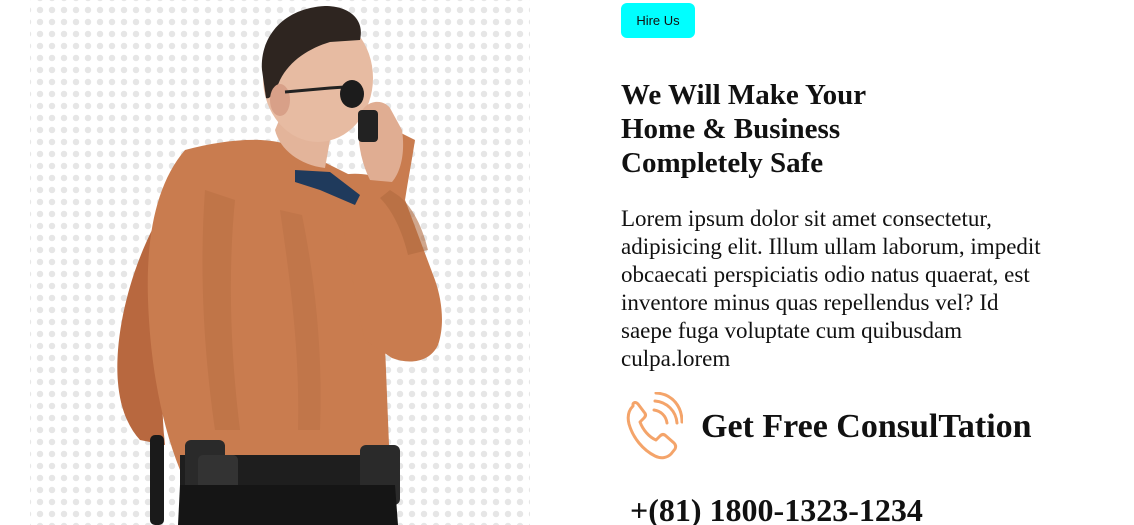 This screenshot has height=525, width=1134. I want to click on phone-call-icon, so click(654, 426).